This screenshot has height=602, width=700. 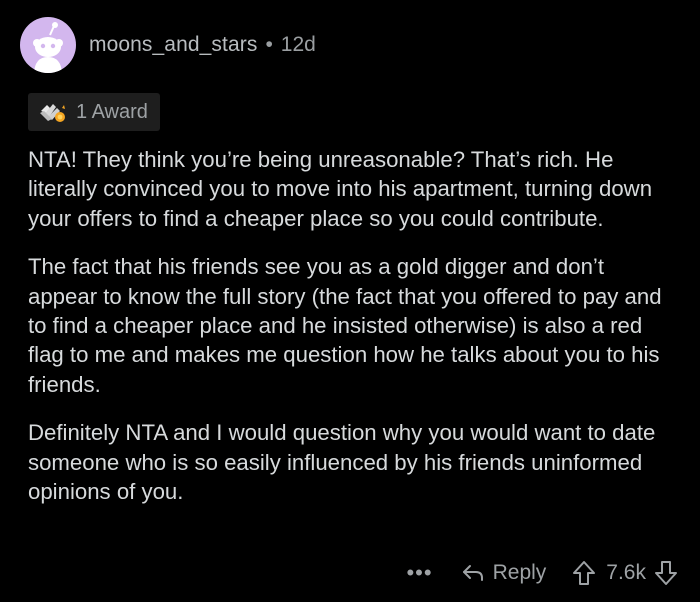 I want to click on upvote-arrow-icon, so click(x=584, y=573).